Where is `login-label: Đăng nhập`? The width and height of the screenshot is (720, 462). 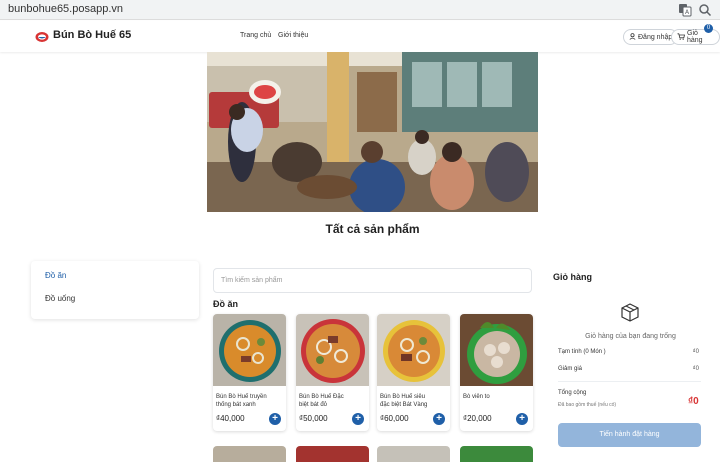
login-label: Đăng nhập is located at coordinates (655, 37).